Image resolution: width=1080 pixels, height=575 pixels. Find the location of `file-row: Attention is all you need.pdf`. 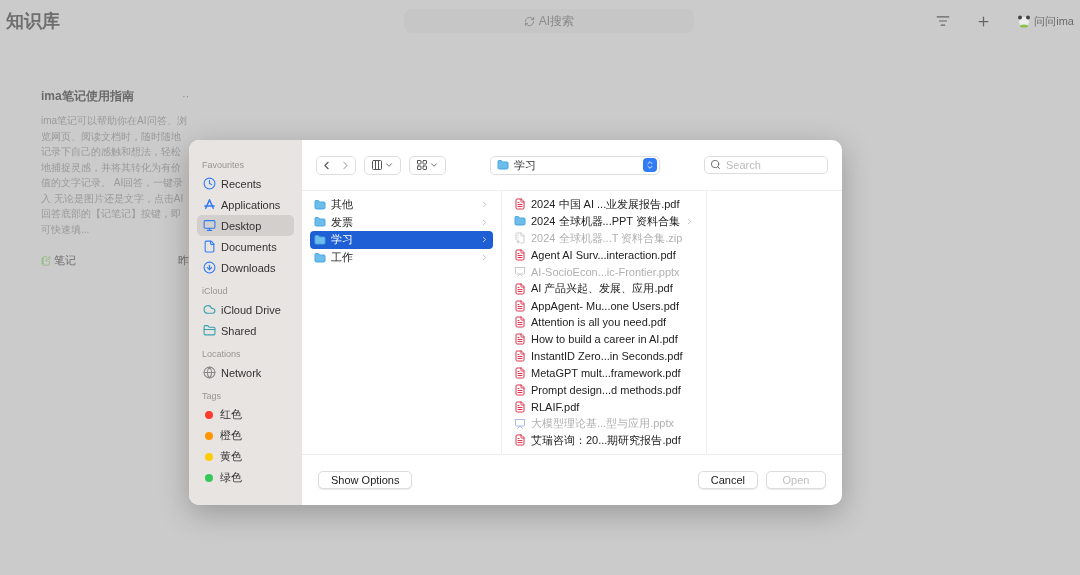

file-row: Attention is all you need.pdf is located at coordinates (604, 322).